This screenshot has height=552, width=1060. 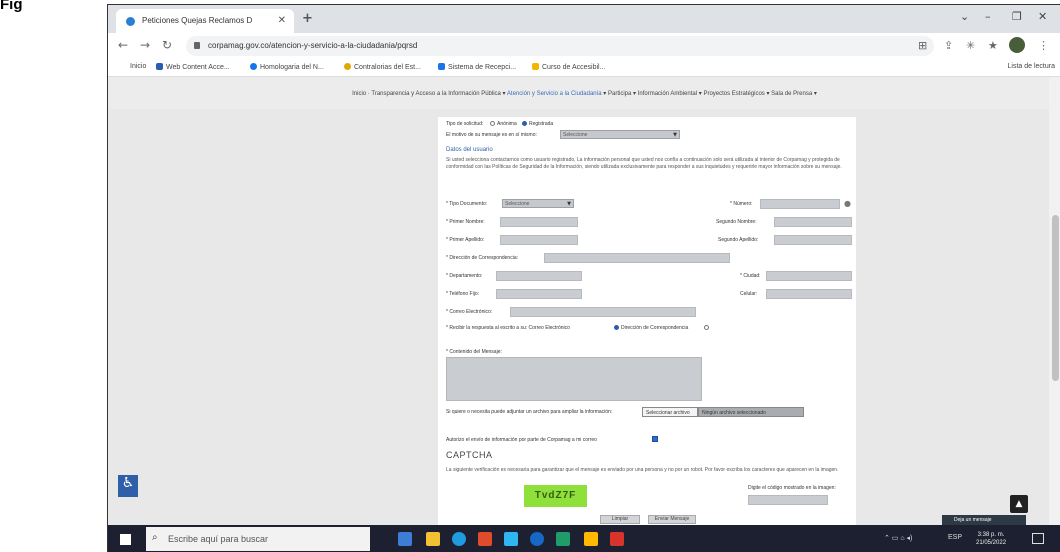 What do you see at coordinates (706, 327) in the screenshot?
I see `response-address-radio` at bounding box center [706, 327].